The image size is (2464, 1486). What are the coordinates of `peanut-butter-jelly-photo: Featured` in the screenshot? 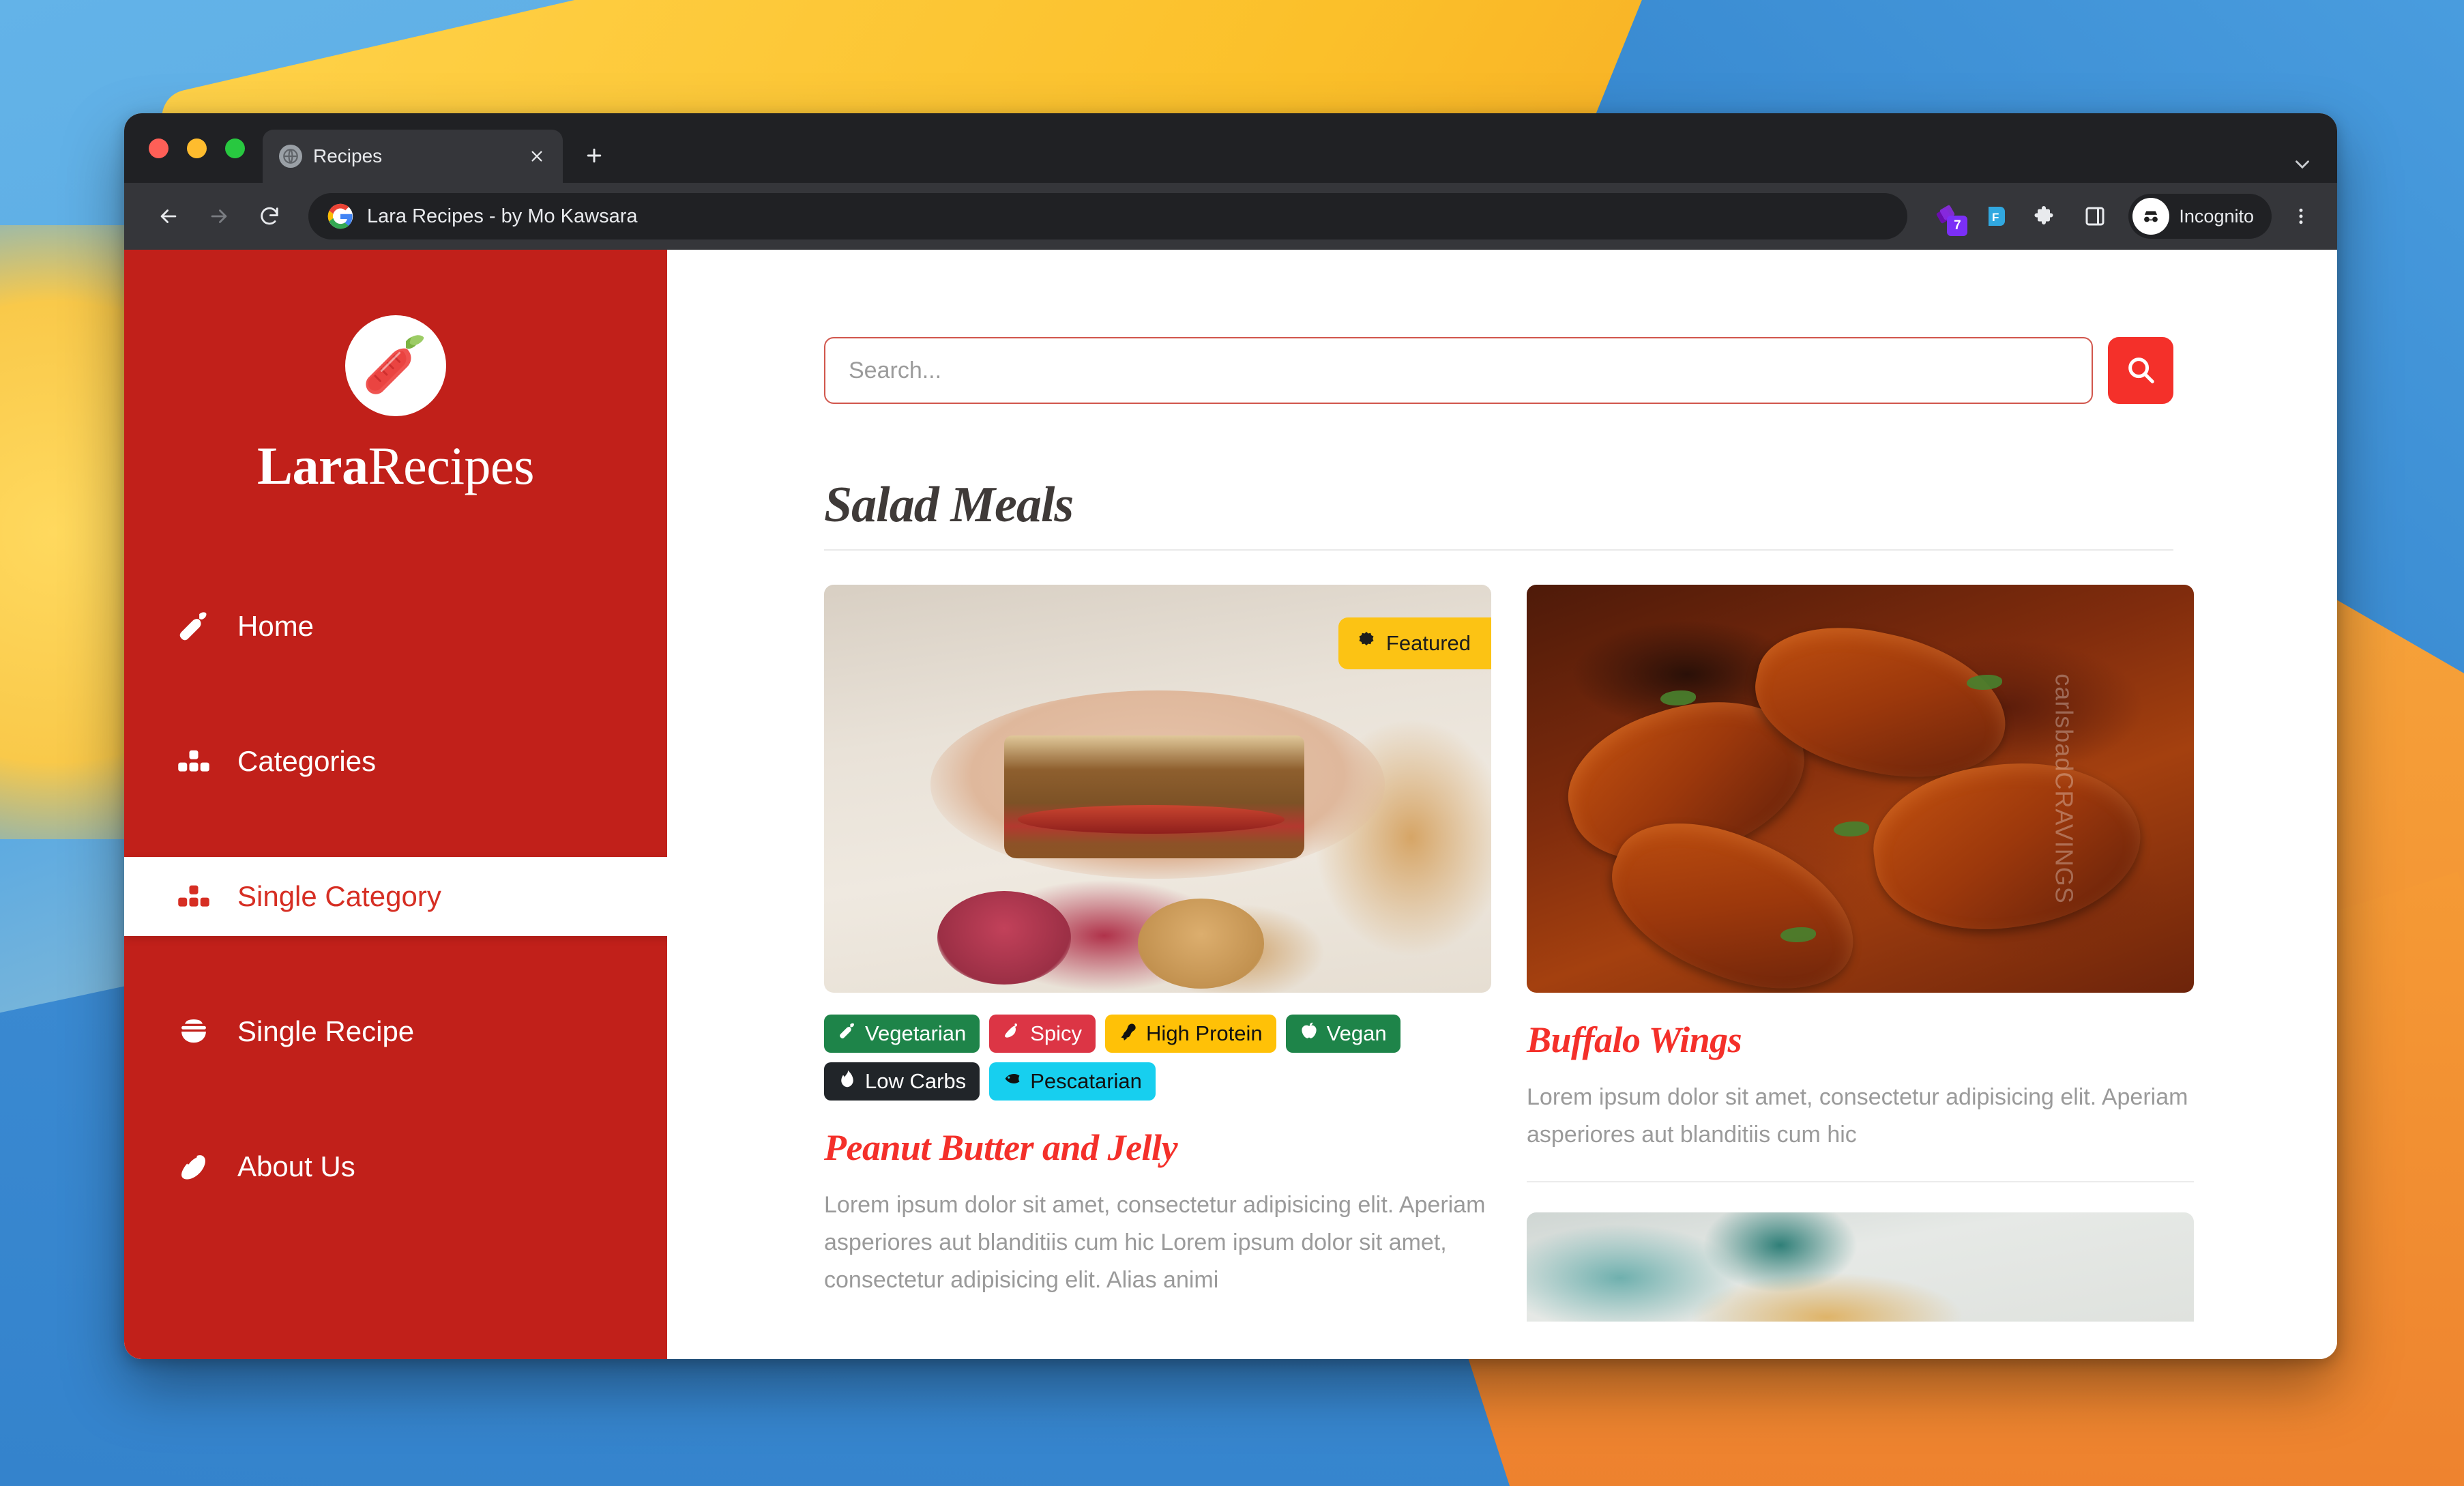 It's located at (1157, 789).